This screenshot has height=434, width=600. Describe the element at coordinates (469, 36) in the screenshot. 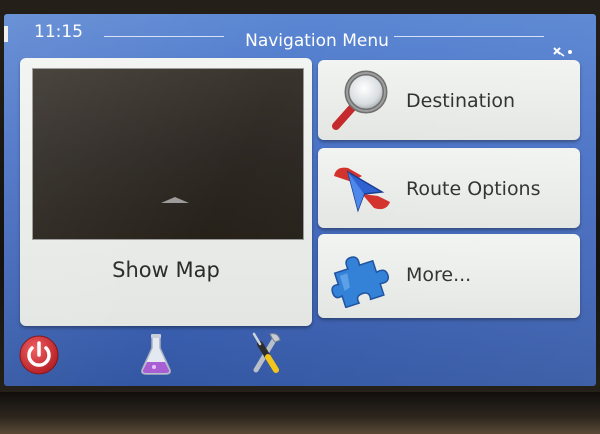

I see `header-line-right` at that location.